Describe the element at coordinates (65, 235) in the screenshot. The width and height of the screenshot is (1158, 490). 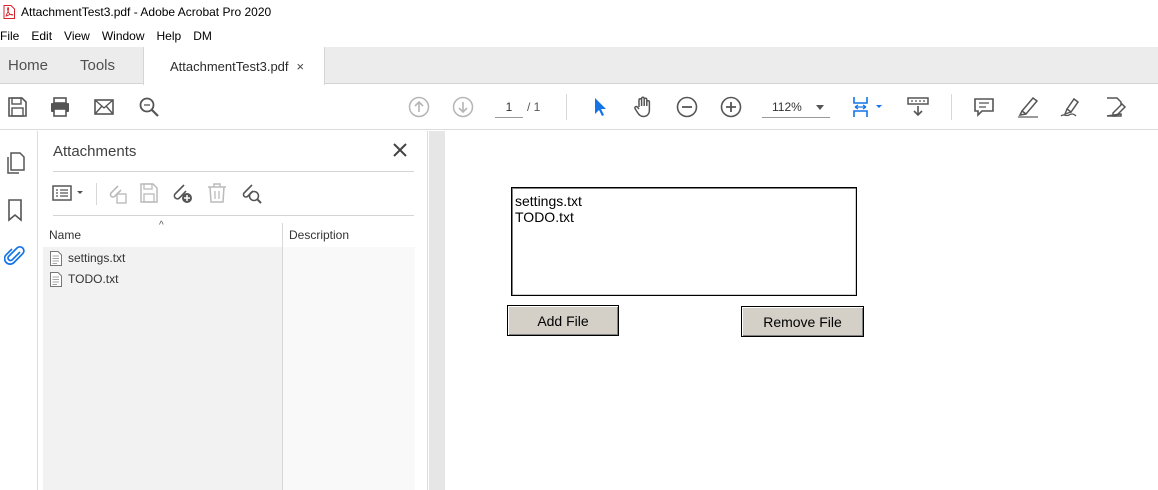
I see `column-header-name: Name` at that location.